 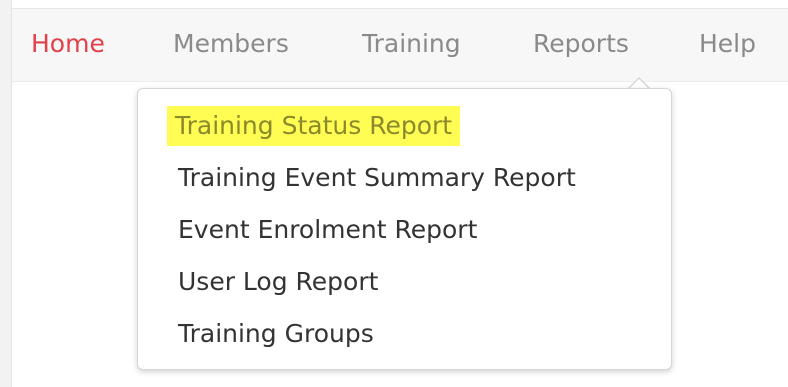 What do you see at coordinates (411, 44) in the screenshot?
I see `nav-item-training: Training` at bounding box center [411, 44].